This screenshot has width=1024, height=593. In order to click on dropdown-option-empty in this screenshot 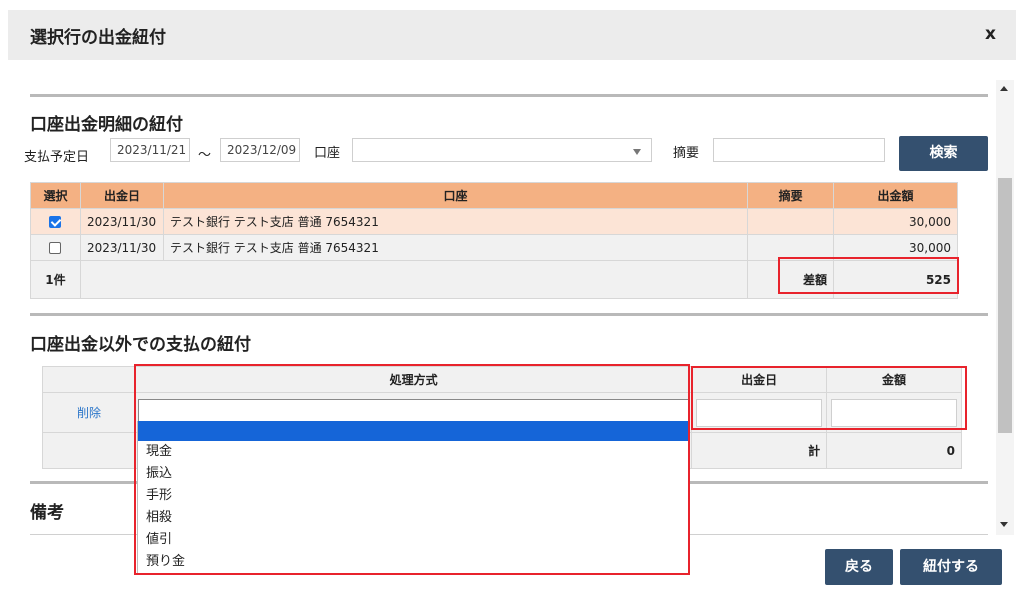, I will do `click(413, 431)`.